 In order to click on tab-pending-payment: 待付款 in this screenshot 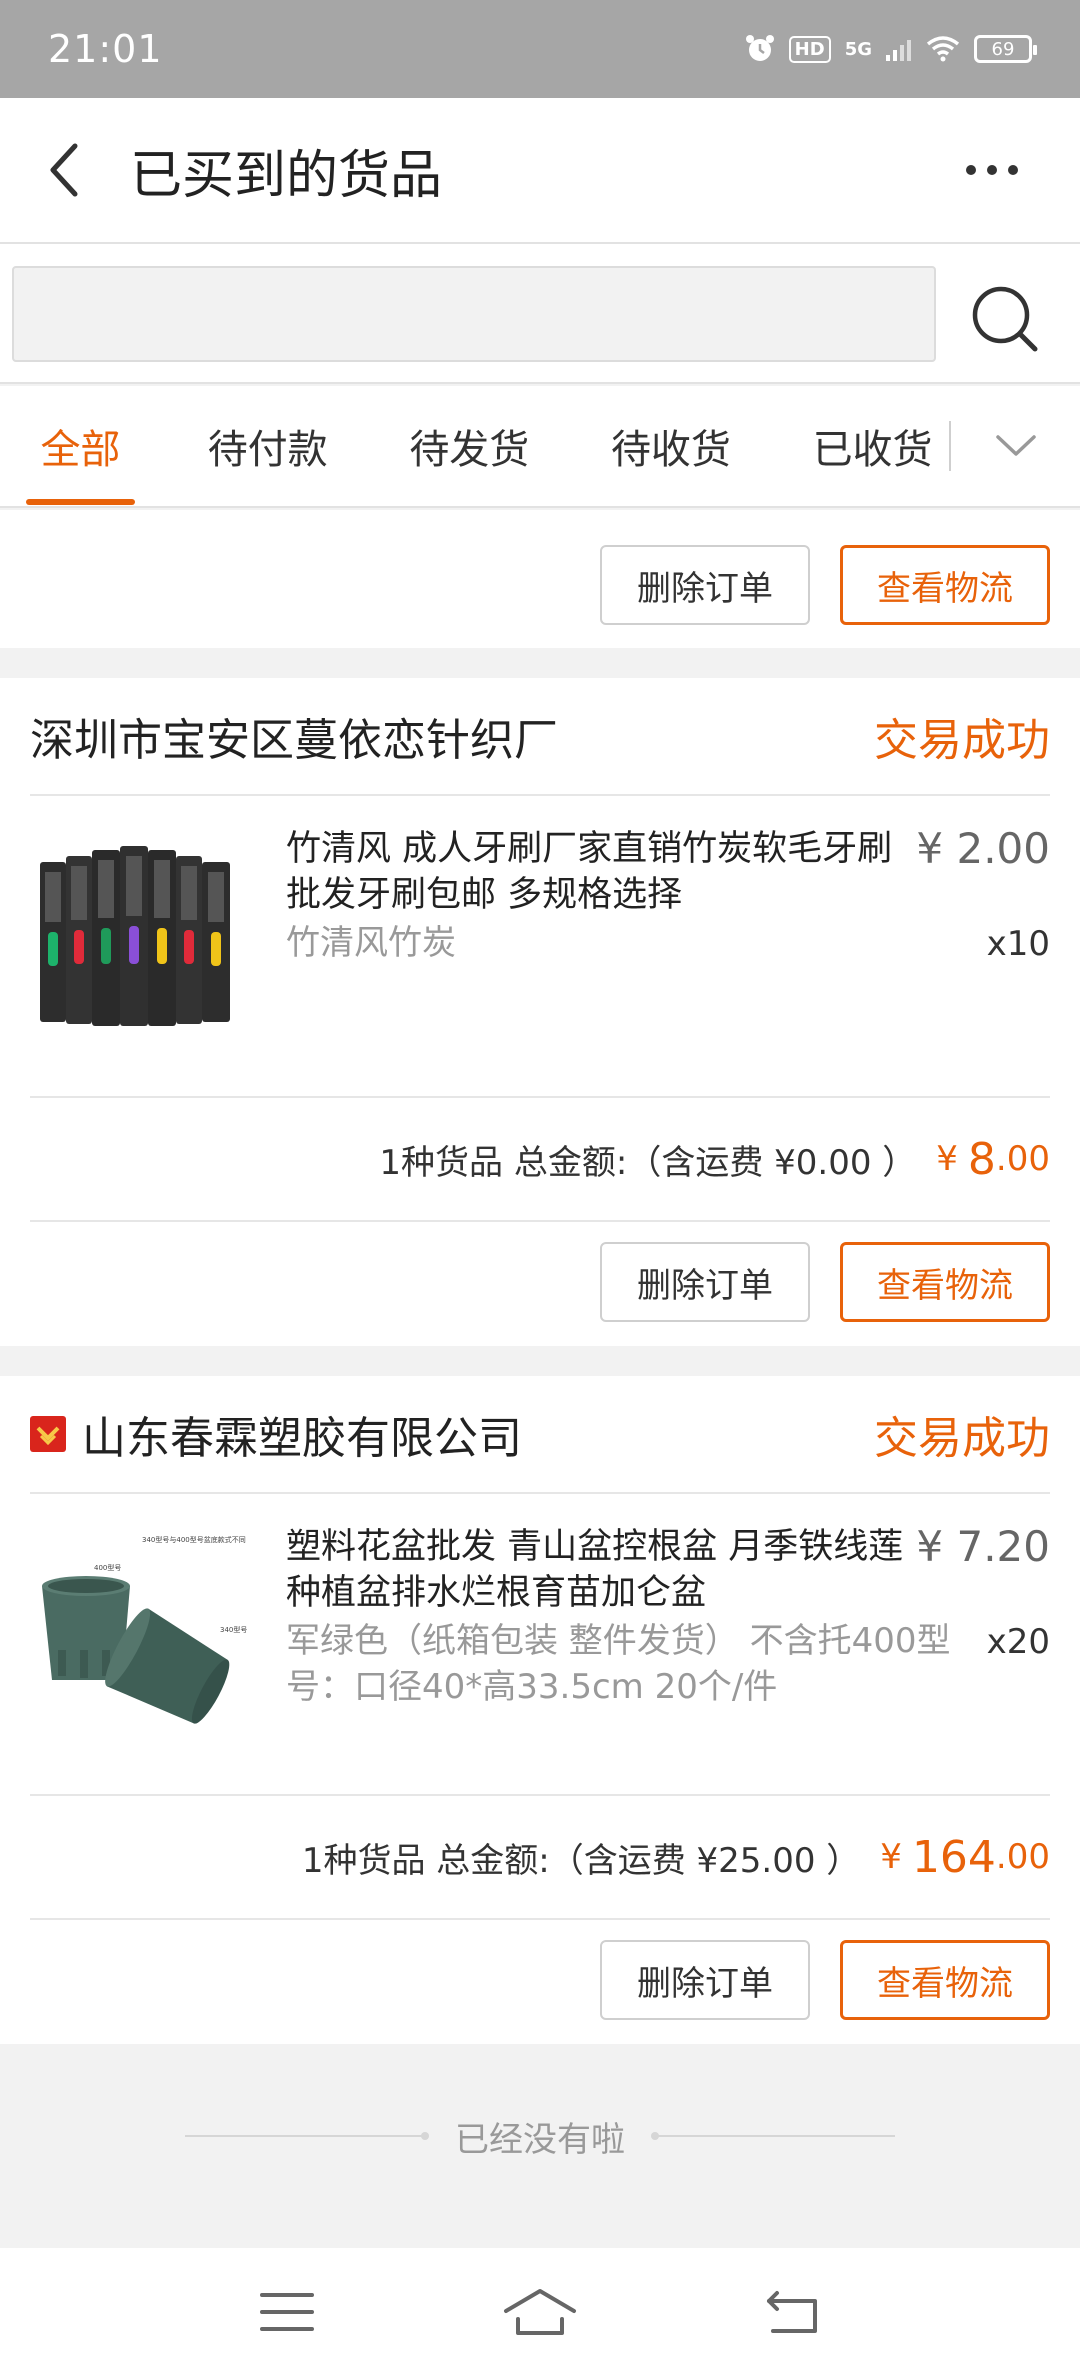, I will do `click(268, 446)`.